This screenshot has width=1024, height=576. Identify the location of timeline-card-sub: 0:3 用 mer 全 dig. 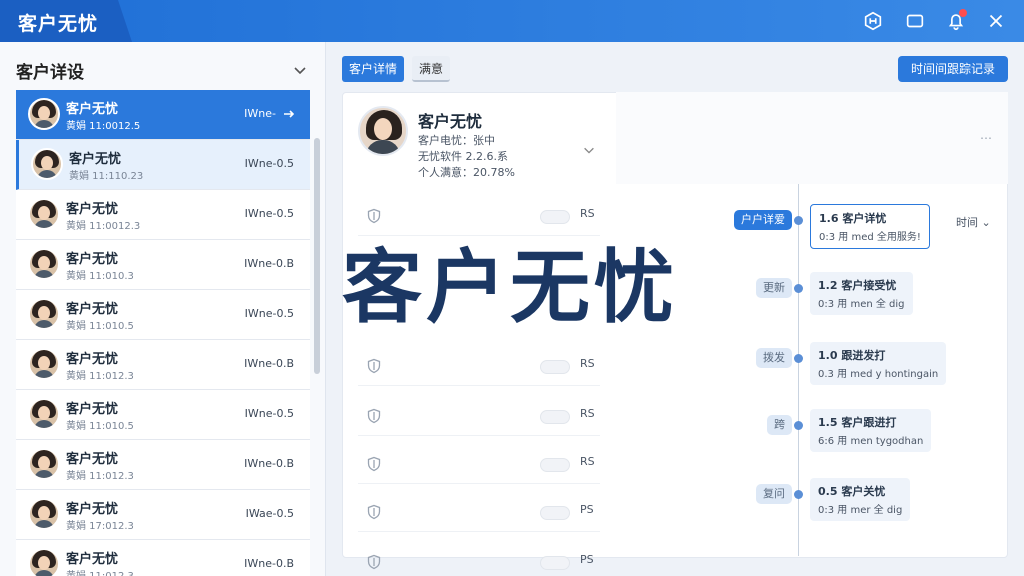
(860, 510).